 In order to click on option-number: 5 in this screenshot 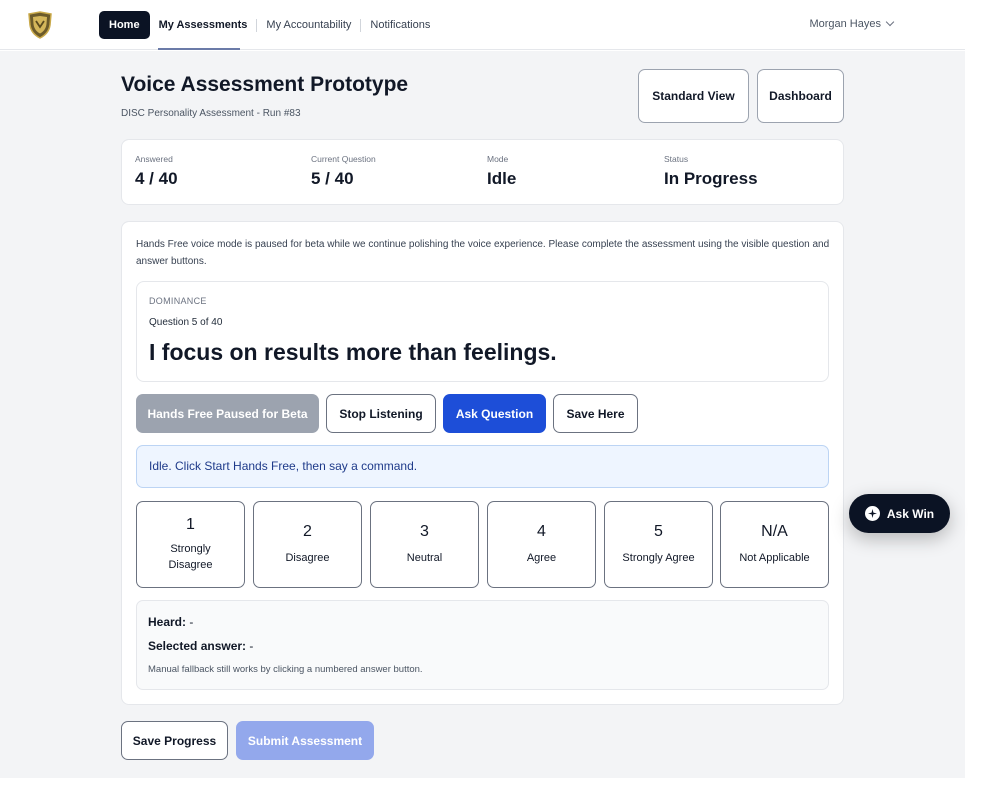, I will do `click(658, 531)`.